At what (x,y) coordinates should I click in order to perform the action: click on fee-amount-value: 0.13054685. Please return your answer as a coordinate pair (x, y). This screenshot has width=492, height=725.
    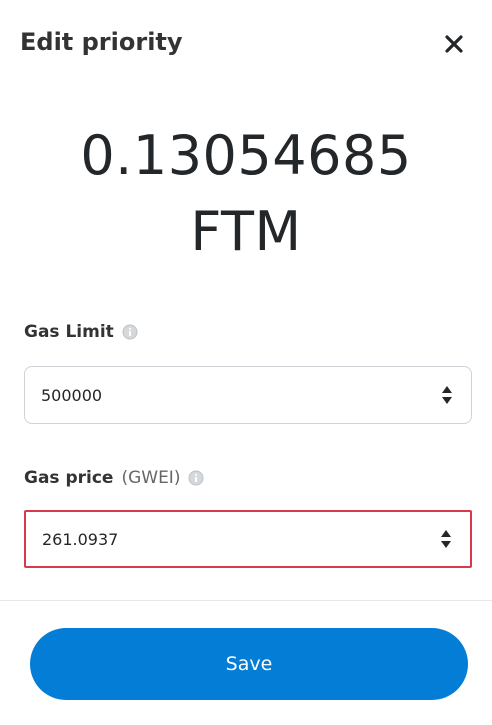
    Looking at the image, I should click on (246, 155).